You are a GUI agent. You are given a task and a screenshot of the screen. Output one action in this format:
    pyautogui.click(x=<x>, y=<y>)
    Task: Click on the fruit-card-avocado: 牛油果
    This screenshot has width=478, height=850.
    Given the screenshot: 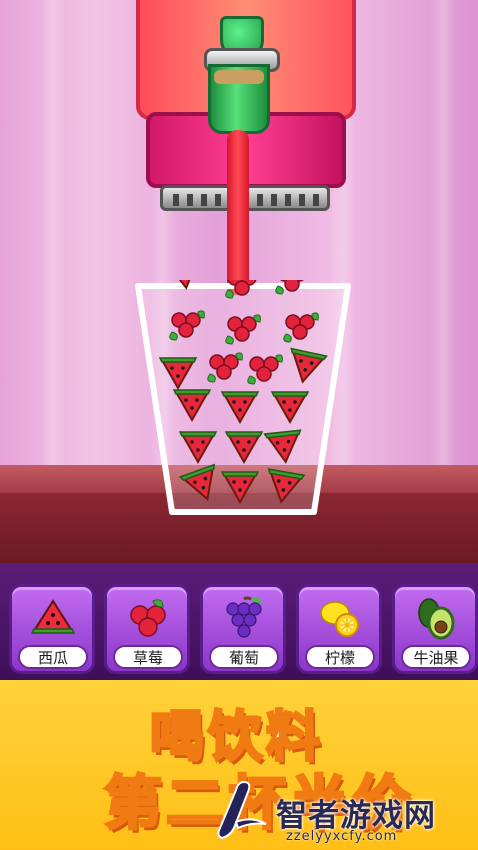 What is the action you would take?
    pyautogui.click(x=435, y=629)
    